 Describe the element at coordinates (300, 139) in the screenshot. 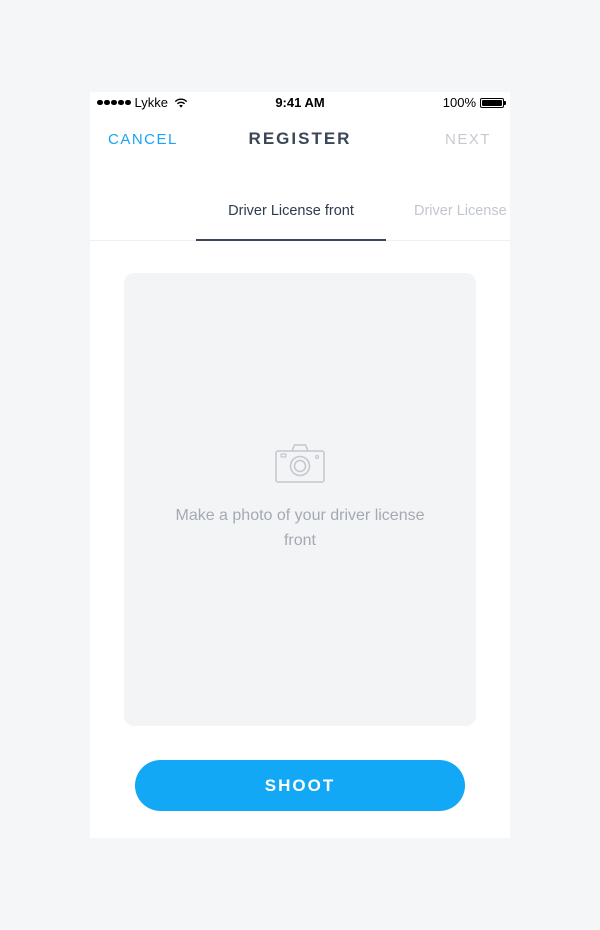

I see `navigation-bar: CANCEL REGISTER NEXT` at that location.